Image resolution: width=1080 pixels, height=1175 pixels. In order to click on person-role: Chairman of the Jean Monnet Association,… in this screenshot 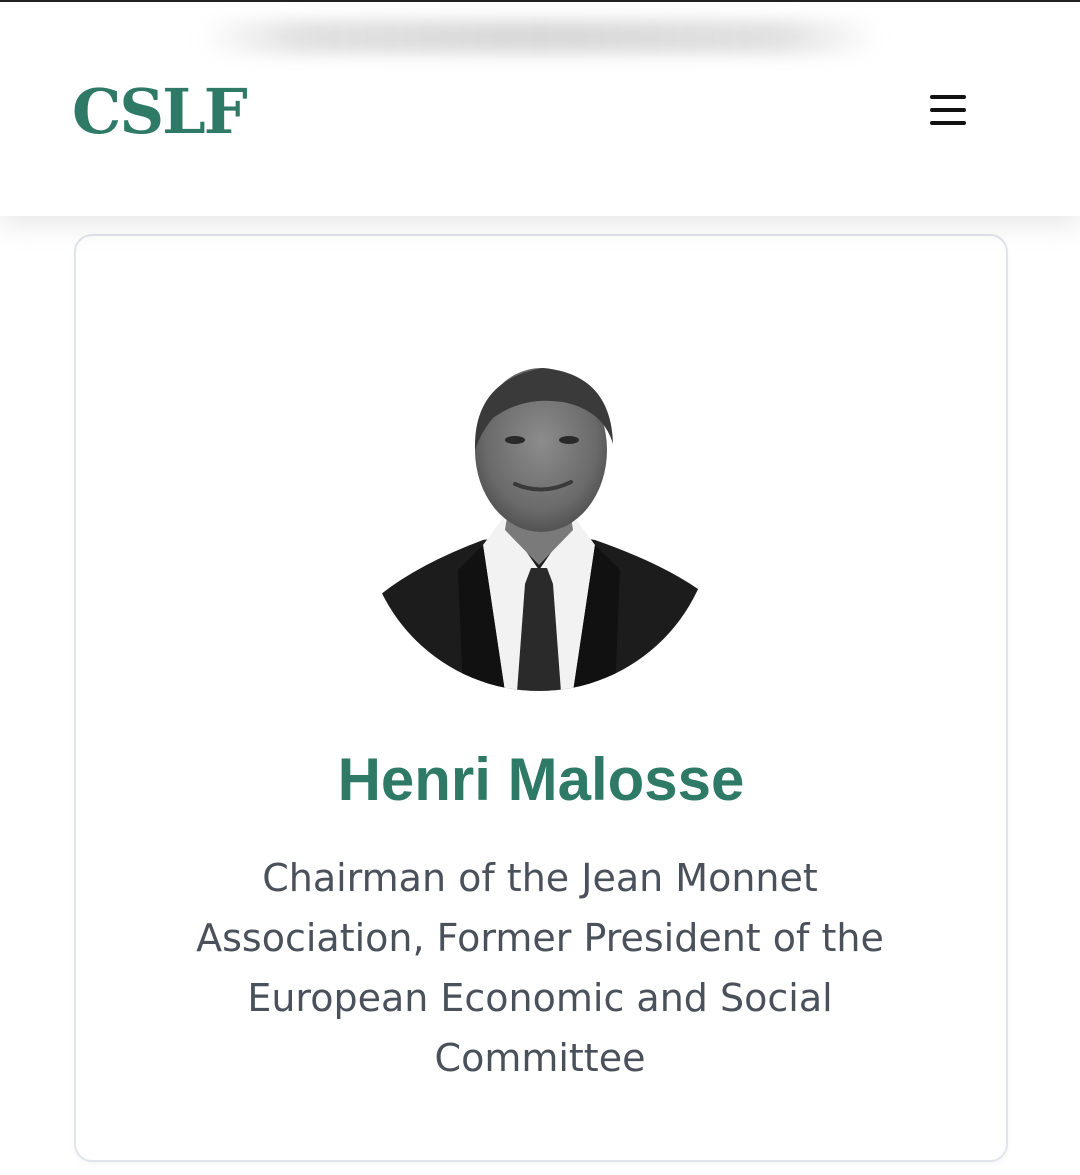, I will do `click(540, 968)`.